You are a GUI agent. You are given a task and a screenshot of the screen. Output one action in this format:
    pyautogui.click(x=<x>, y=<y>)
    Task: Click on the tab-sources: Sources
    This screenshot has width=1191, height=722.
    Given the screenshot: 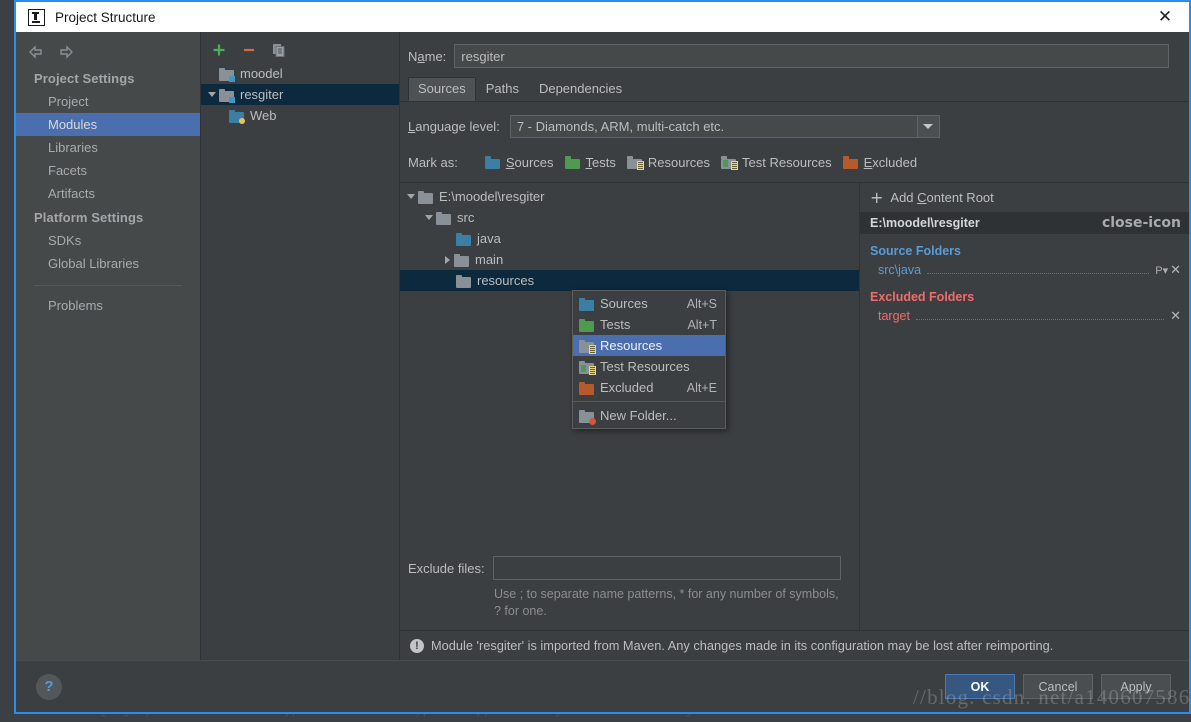 What is the action you would take?
    pyautogui.click(x=442, y=89)
    